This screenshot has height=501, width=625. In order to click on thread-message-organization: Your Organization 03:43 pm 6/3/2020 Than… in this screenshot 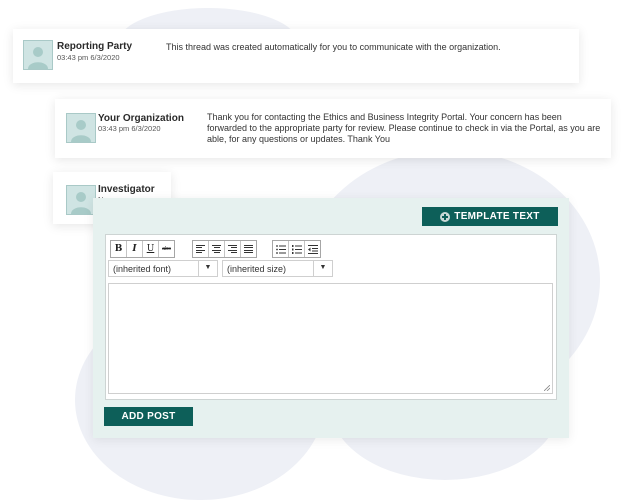, I will do `click(333, 128)`.